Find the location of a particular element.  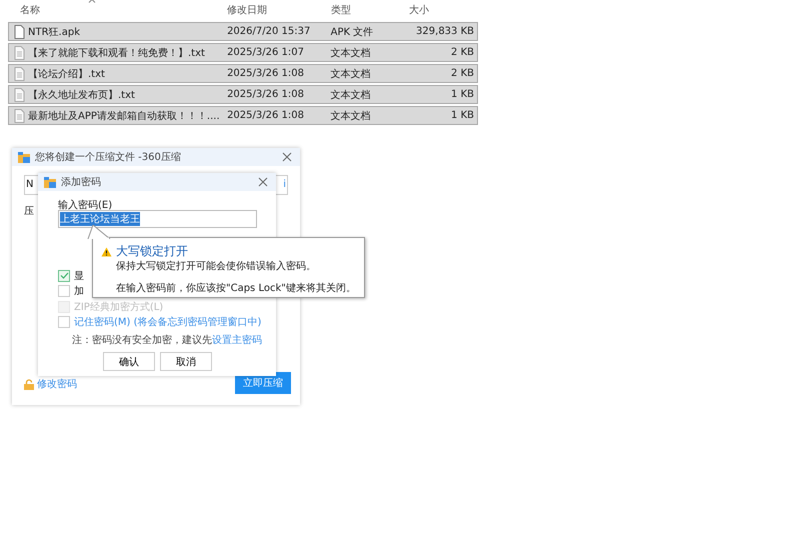

field-label: 压 is located at coordinates (29, 211).